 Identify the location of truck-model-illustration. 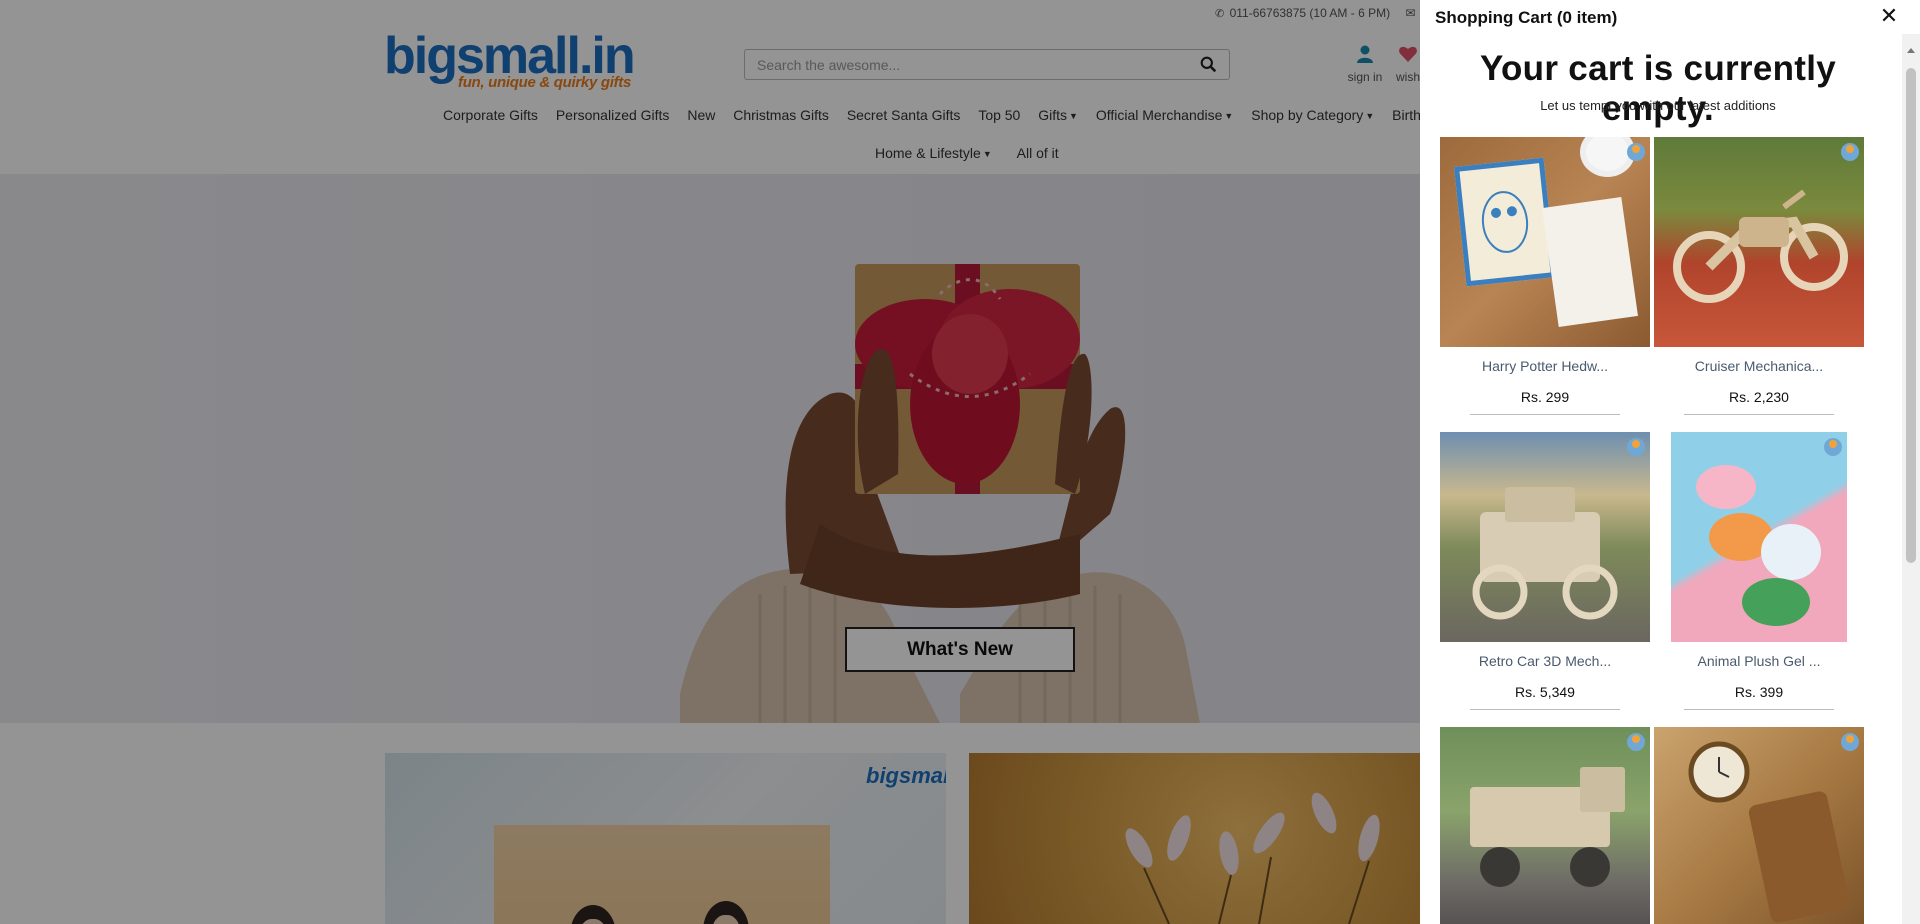
(1547, 827).